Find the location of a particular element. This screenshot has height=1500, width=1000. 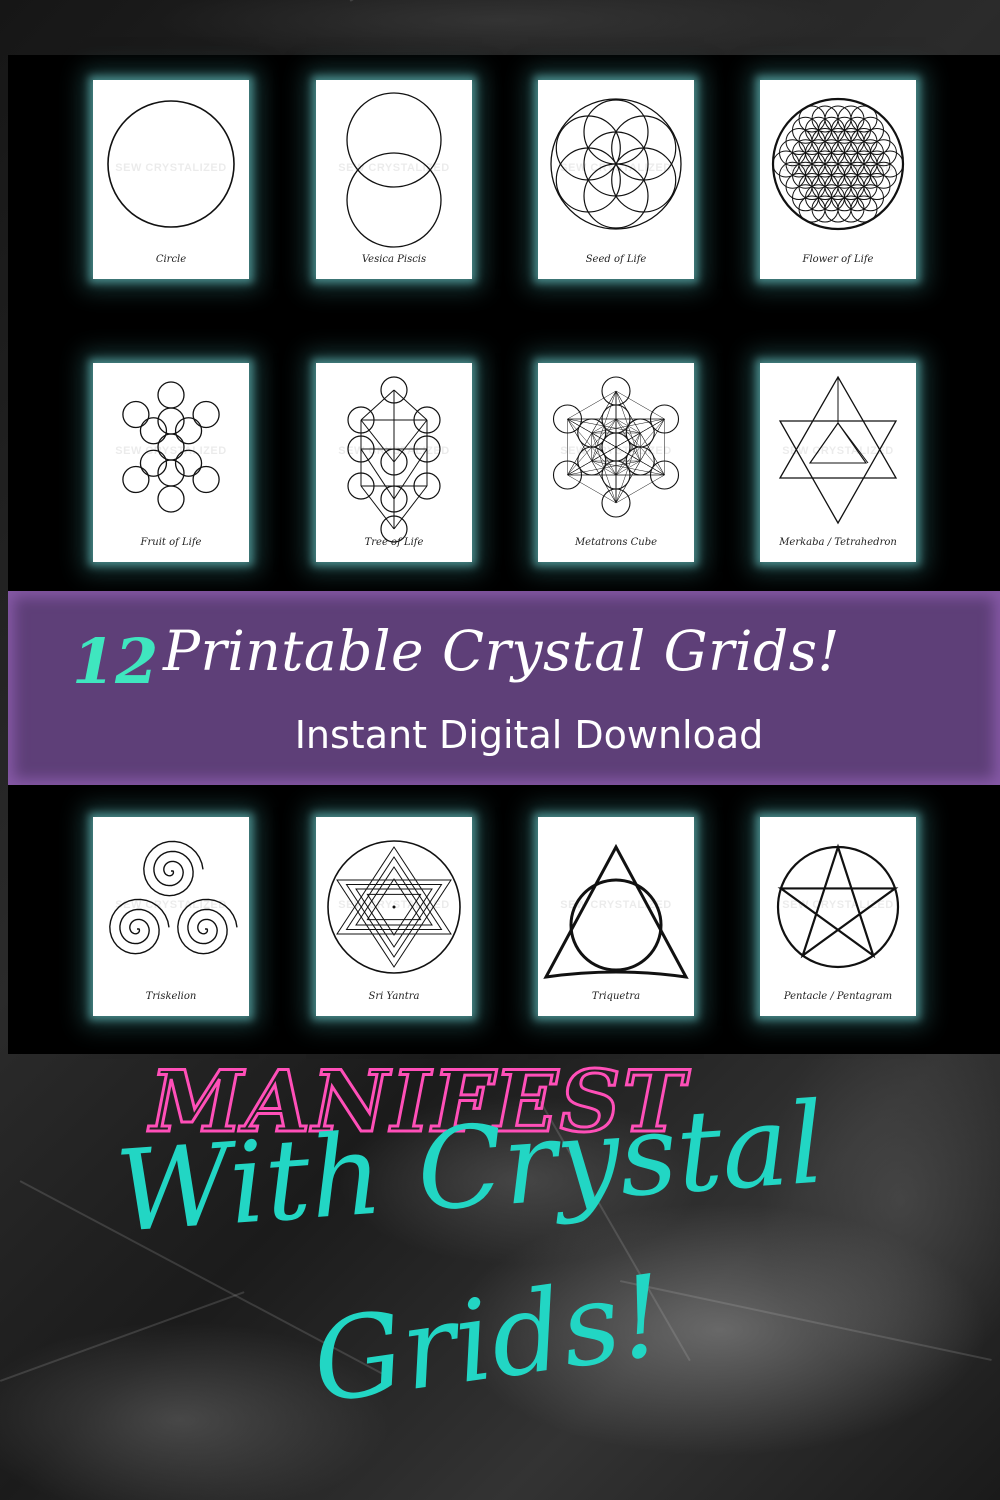

card-label: Merkaba / Tetrahedron is located at coordinates (838, 542).